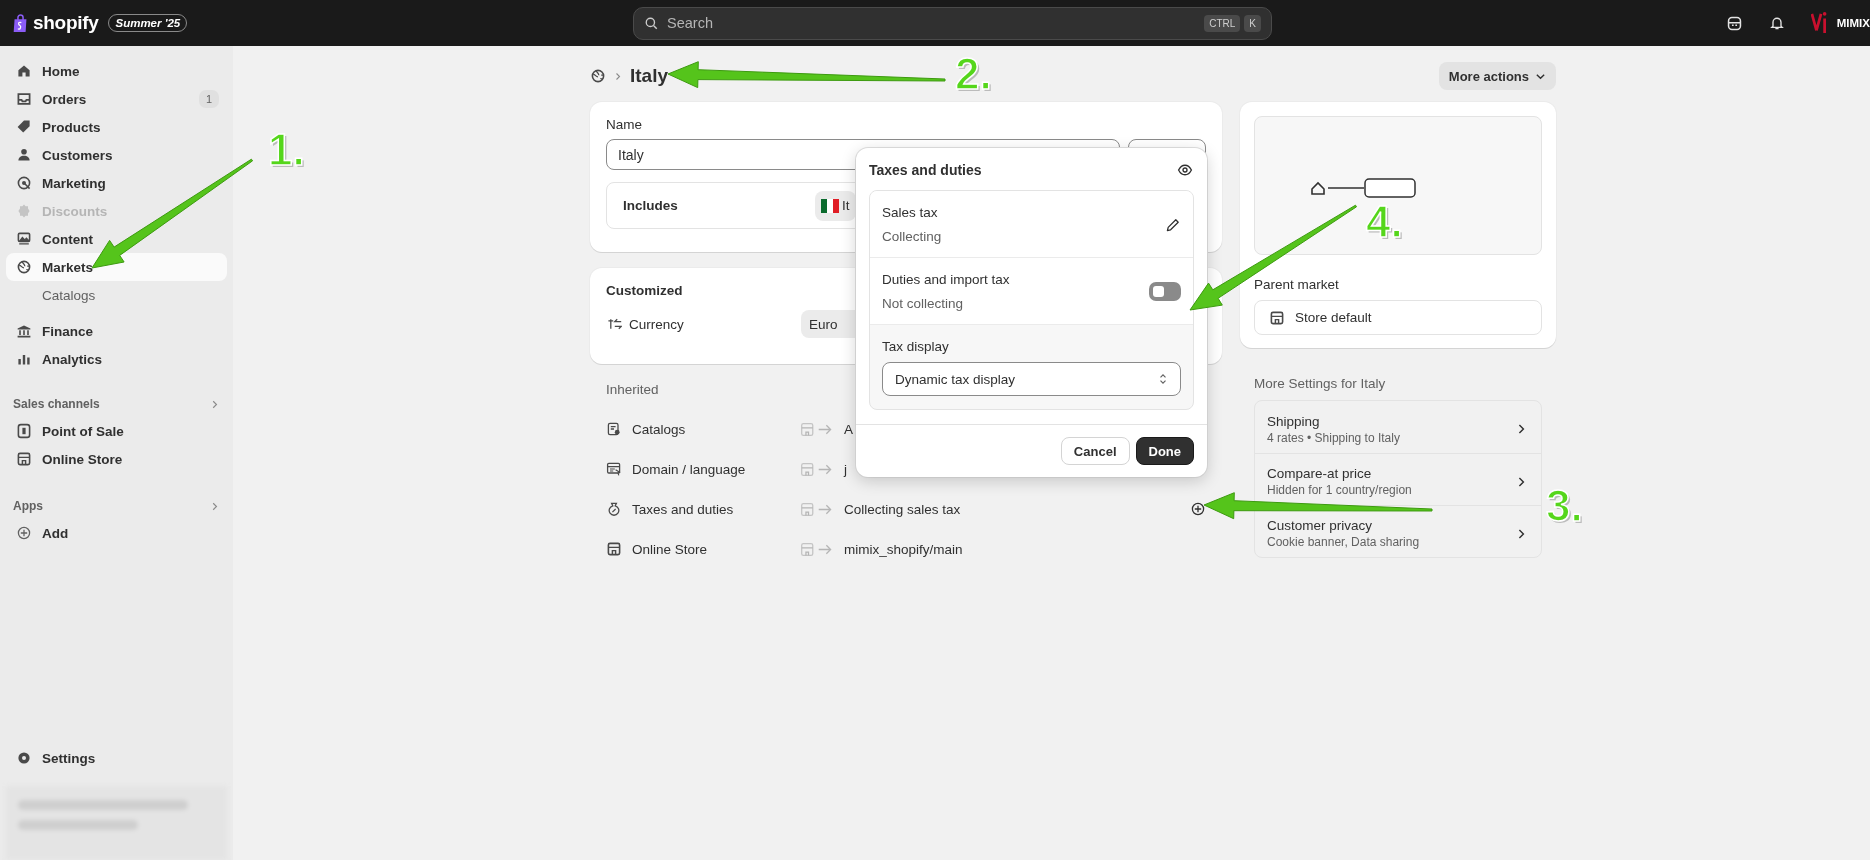 Image resolution: width=1870 pixels, height=860 pixels. What do you see at coordinates (1252, 23) in the screenshot?
I see `shortcut-key: K` at bounding box center [1252, 23].